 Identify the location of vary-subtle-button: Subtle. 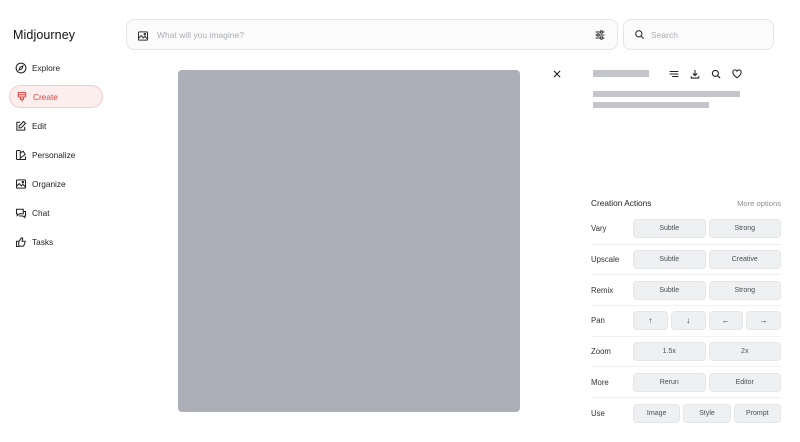
(669, 229).